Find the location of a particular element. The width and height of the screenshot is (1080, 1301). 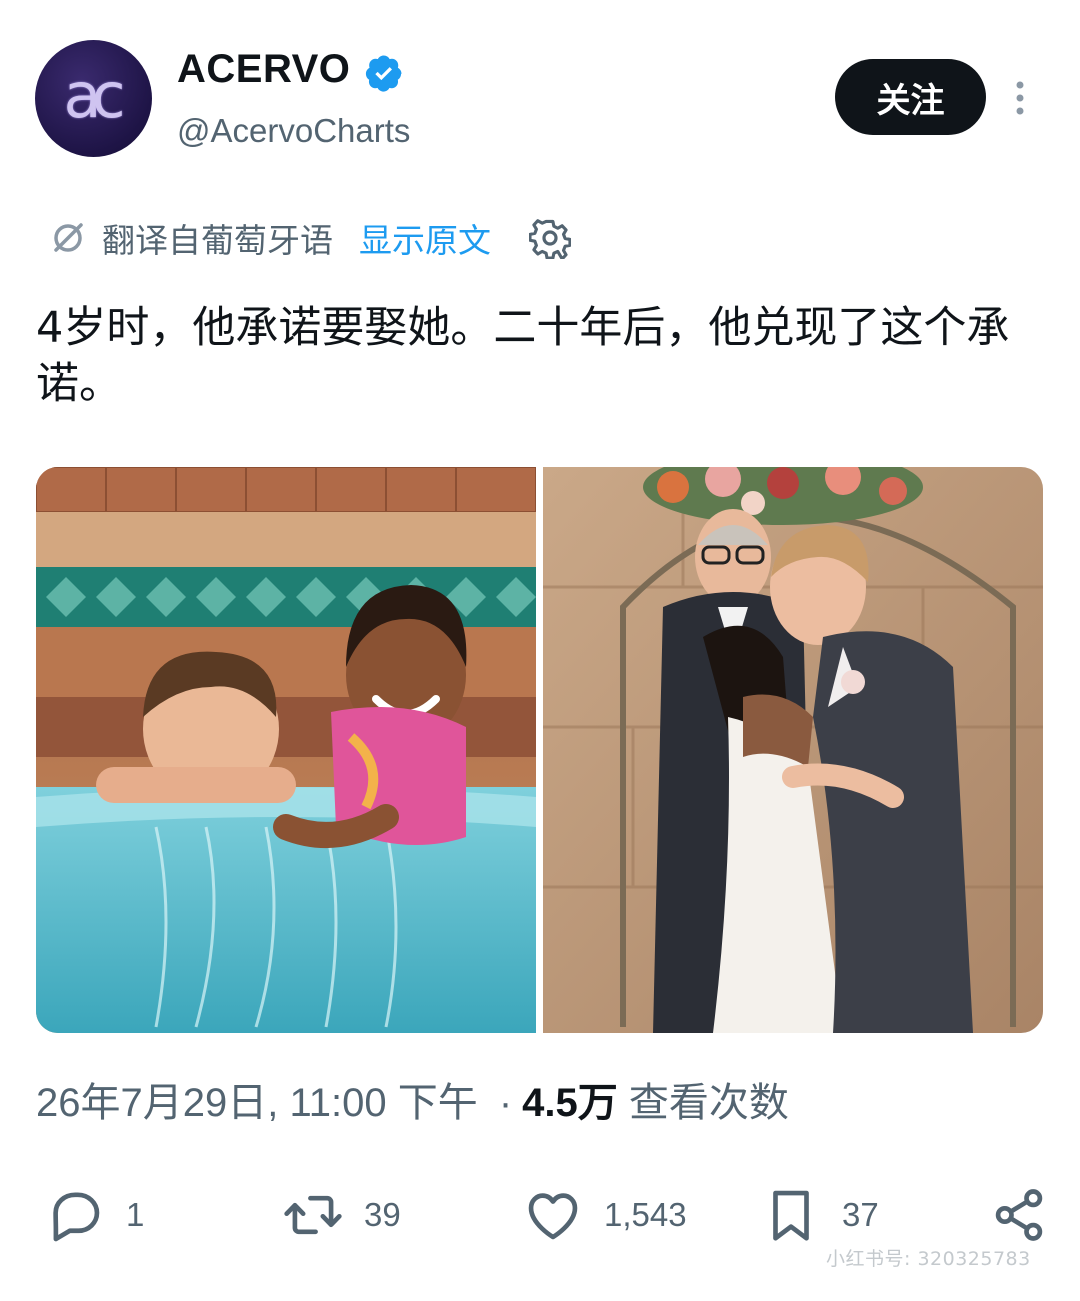

tweet-timestamp: 26年7月29日, 11:00 下午 is located at coordinates (257, 1103).